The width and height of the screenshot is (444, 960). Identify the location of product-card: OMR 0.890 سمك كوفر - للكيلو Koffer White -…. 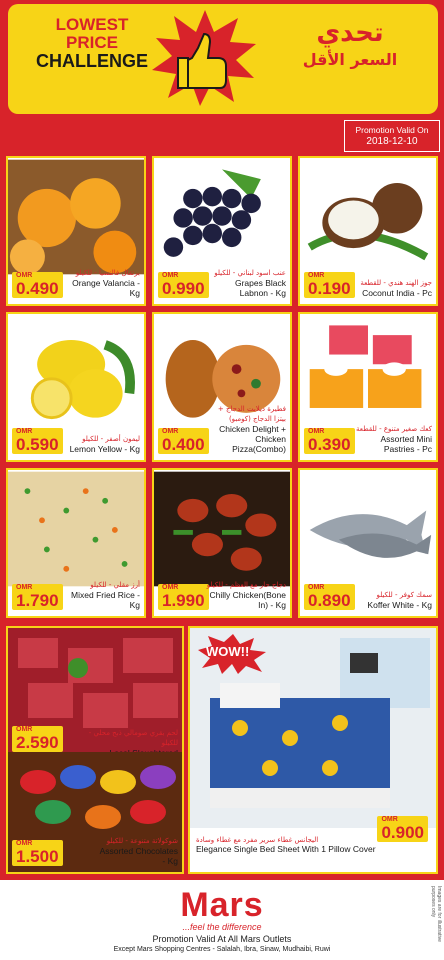
(368, 543).